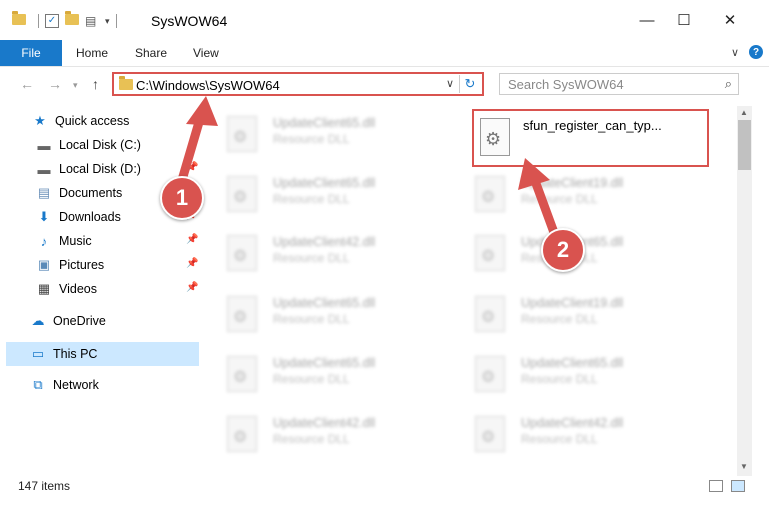 The height and width of the screenshot is (507, 769). Describe the element at coordinates (182, 198) in the screenshot. I see `annotation-badge-1: 1` at that location.